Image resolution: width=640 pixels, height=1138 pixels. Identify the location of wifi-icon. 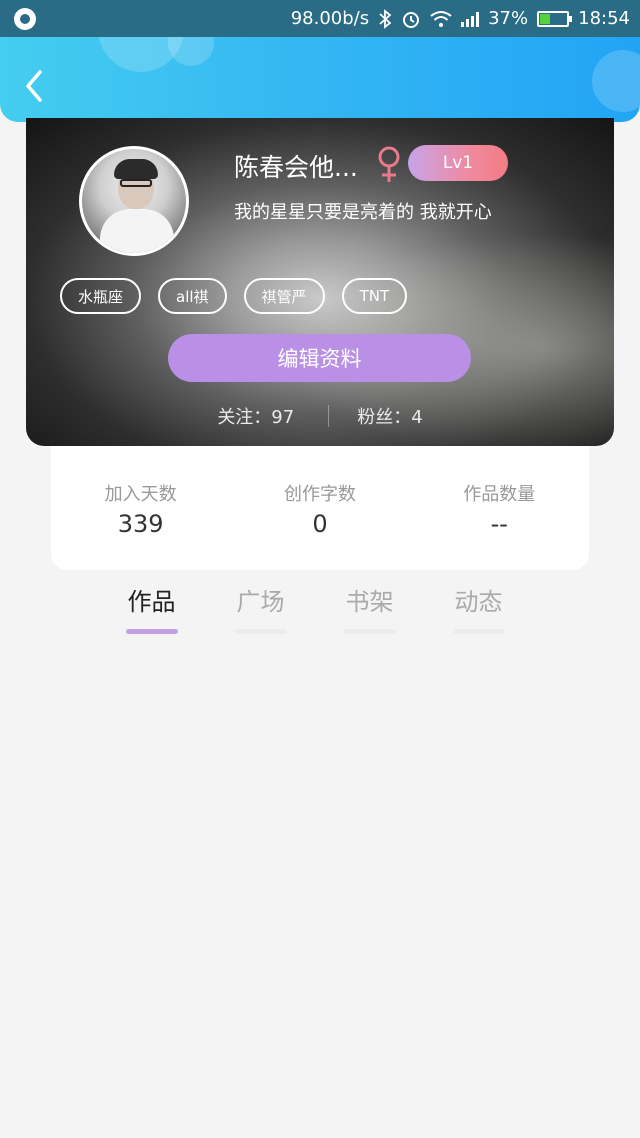
(441, 18).